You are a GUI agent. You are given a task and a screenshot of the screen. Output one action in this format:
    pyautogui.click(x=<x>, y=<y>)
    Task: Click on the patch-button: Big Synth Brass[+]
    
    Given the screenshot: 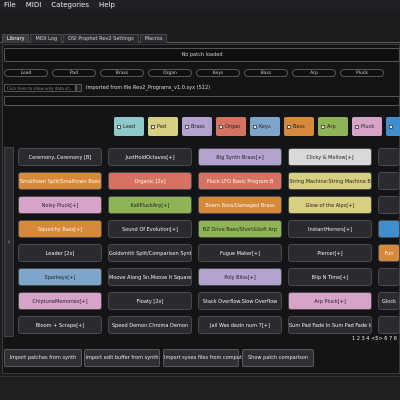 What is the action you would take?
    pyautogui.click(x=240, y=157)
    